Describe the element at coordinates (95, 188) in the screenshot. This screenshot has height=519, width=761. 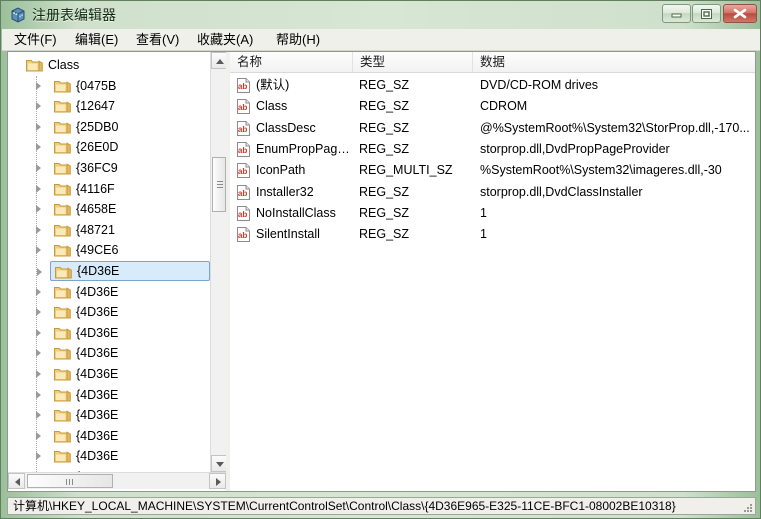
I see `tree-item-label: {4116F` at that location.